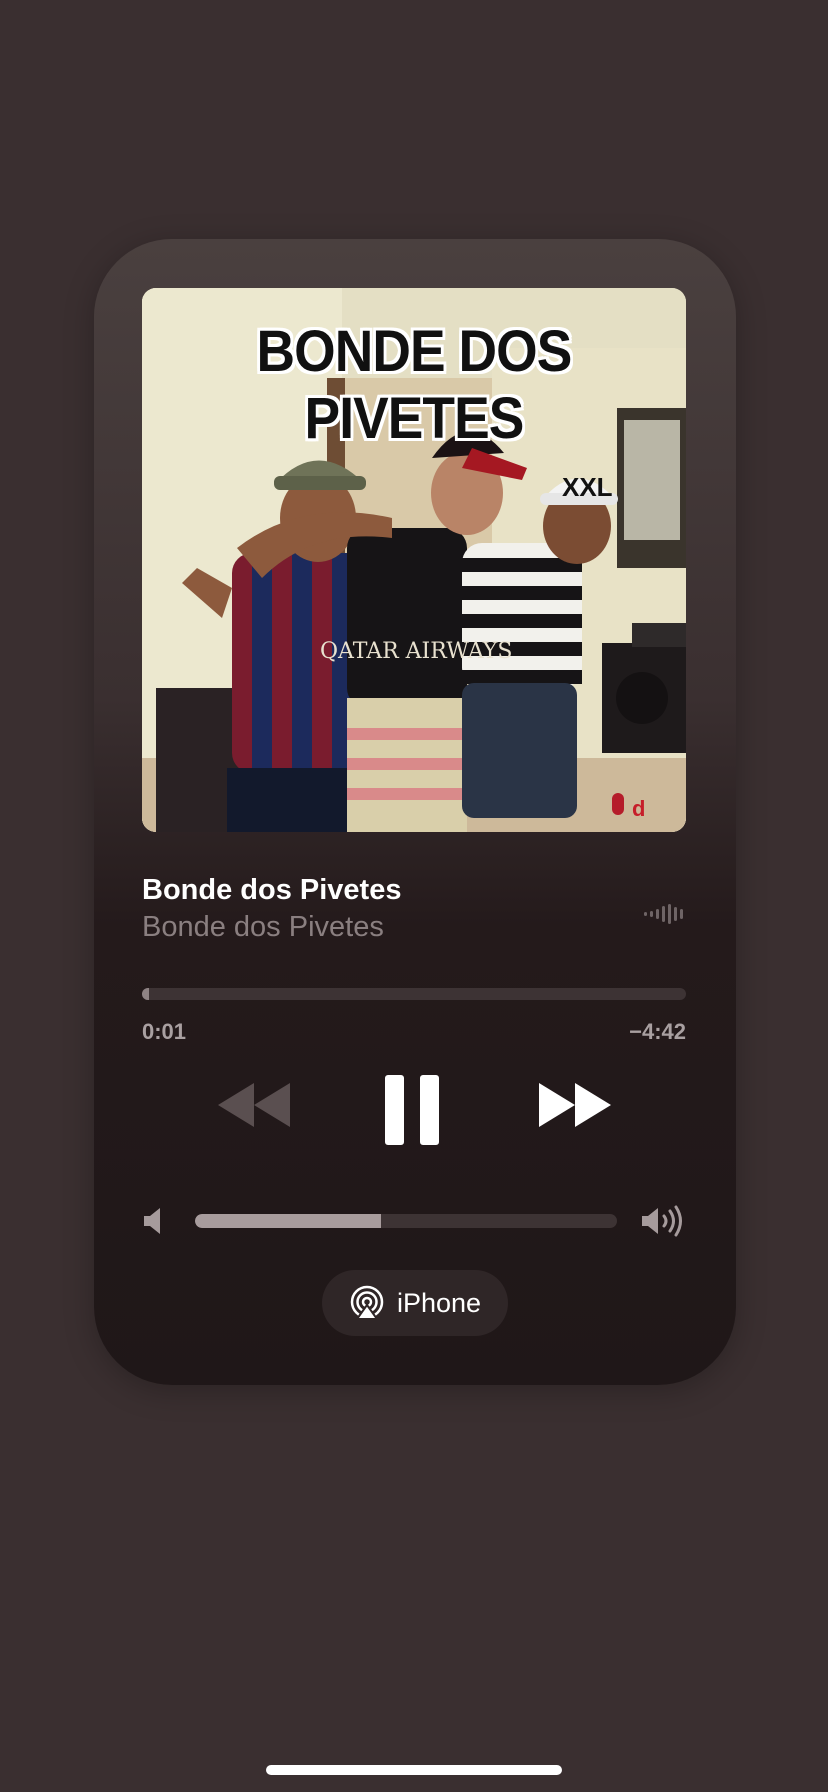 Image resolution: width=828 pixels, height=1792 pixels. I want to click on audio-output-button: iPhone, so click(415, 1303).